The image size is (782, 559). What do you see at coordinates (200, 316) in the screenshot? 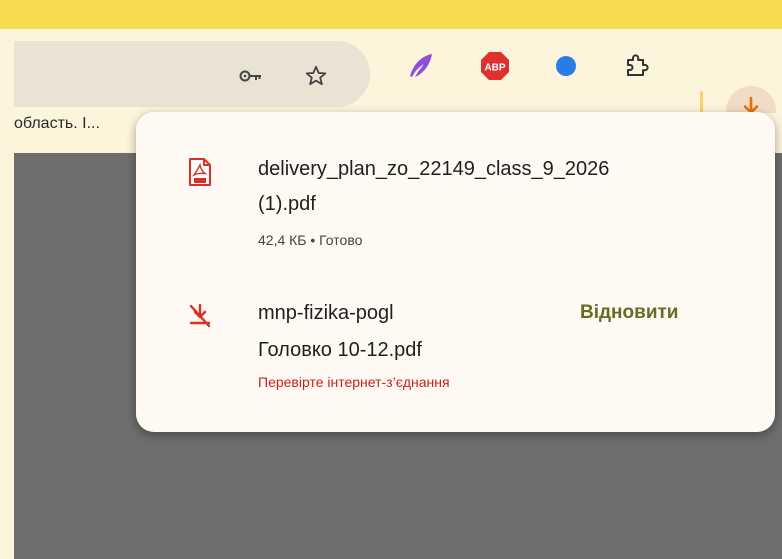
I see `download-failed-icon` at bounding box center [200, 316].